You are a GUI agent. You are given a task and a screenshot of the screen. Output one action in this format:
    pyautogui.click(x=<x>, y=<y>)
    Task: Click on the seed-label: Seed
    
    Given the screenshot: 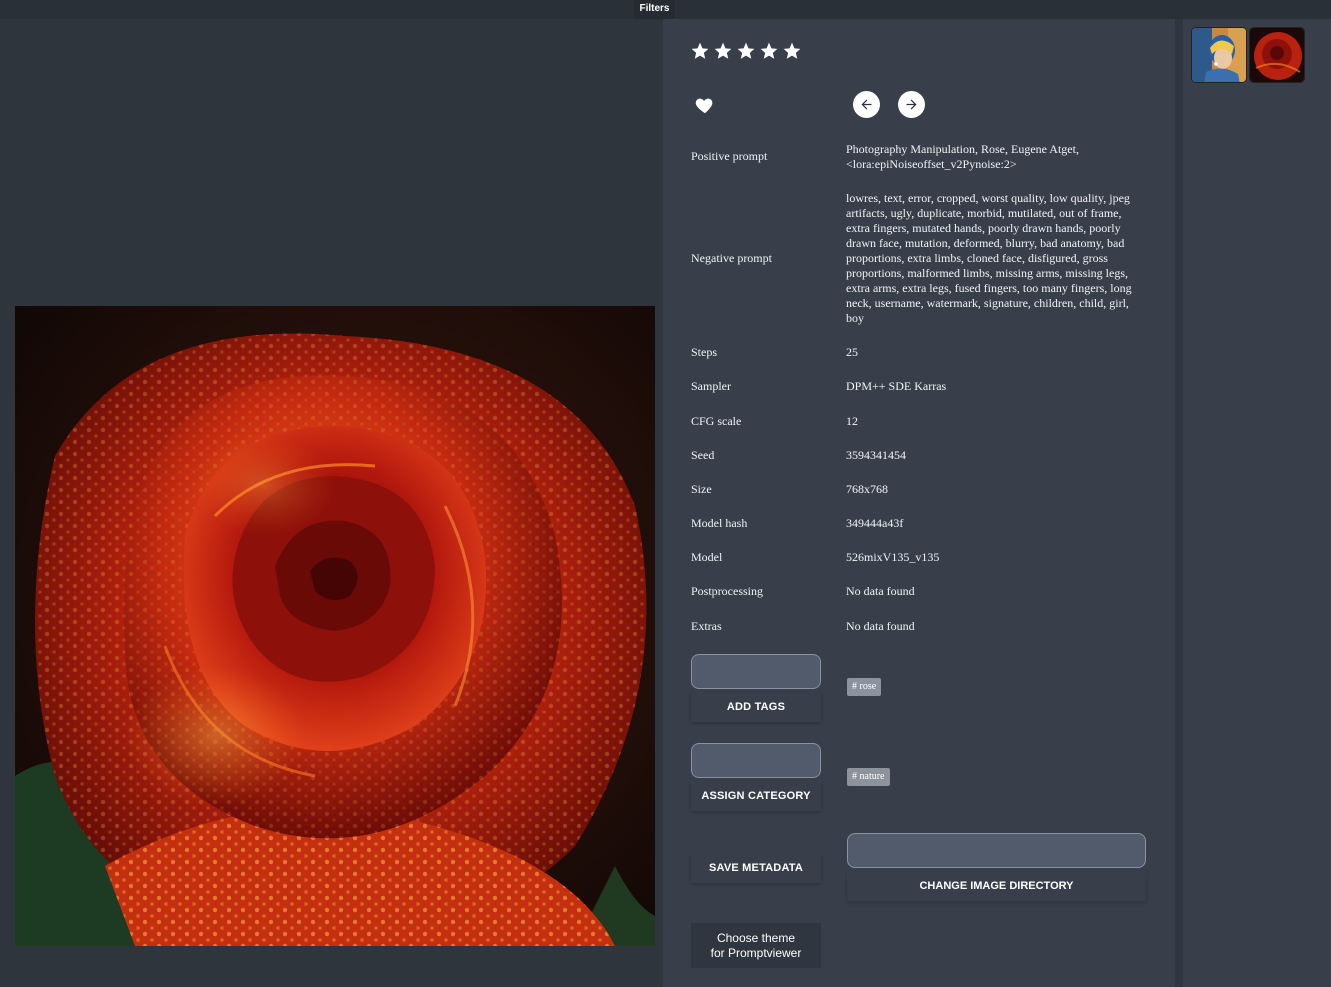 What is the action you would take?
    pyautogui.click(x=703, y=455)
    